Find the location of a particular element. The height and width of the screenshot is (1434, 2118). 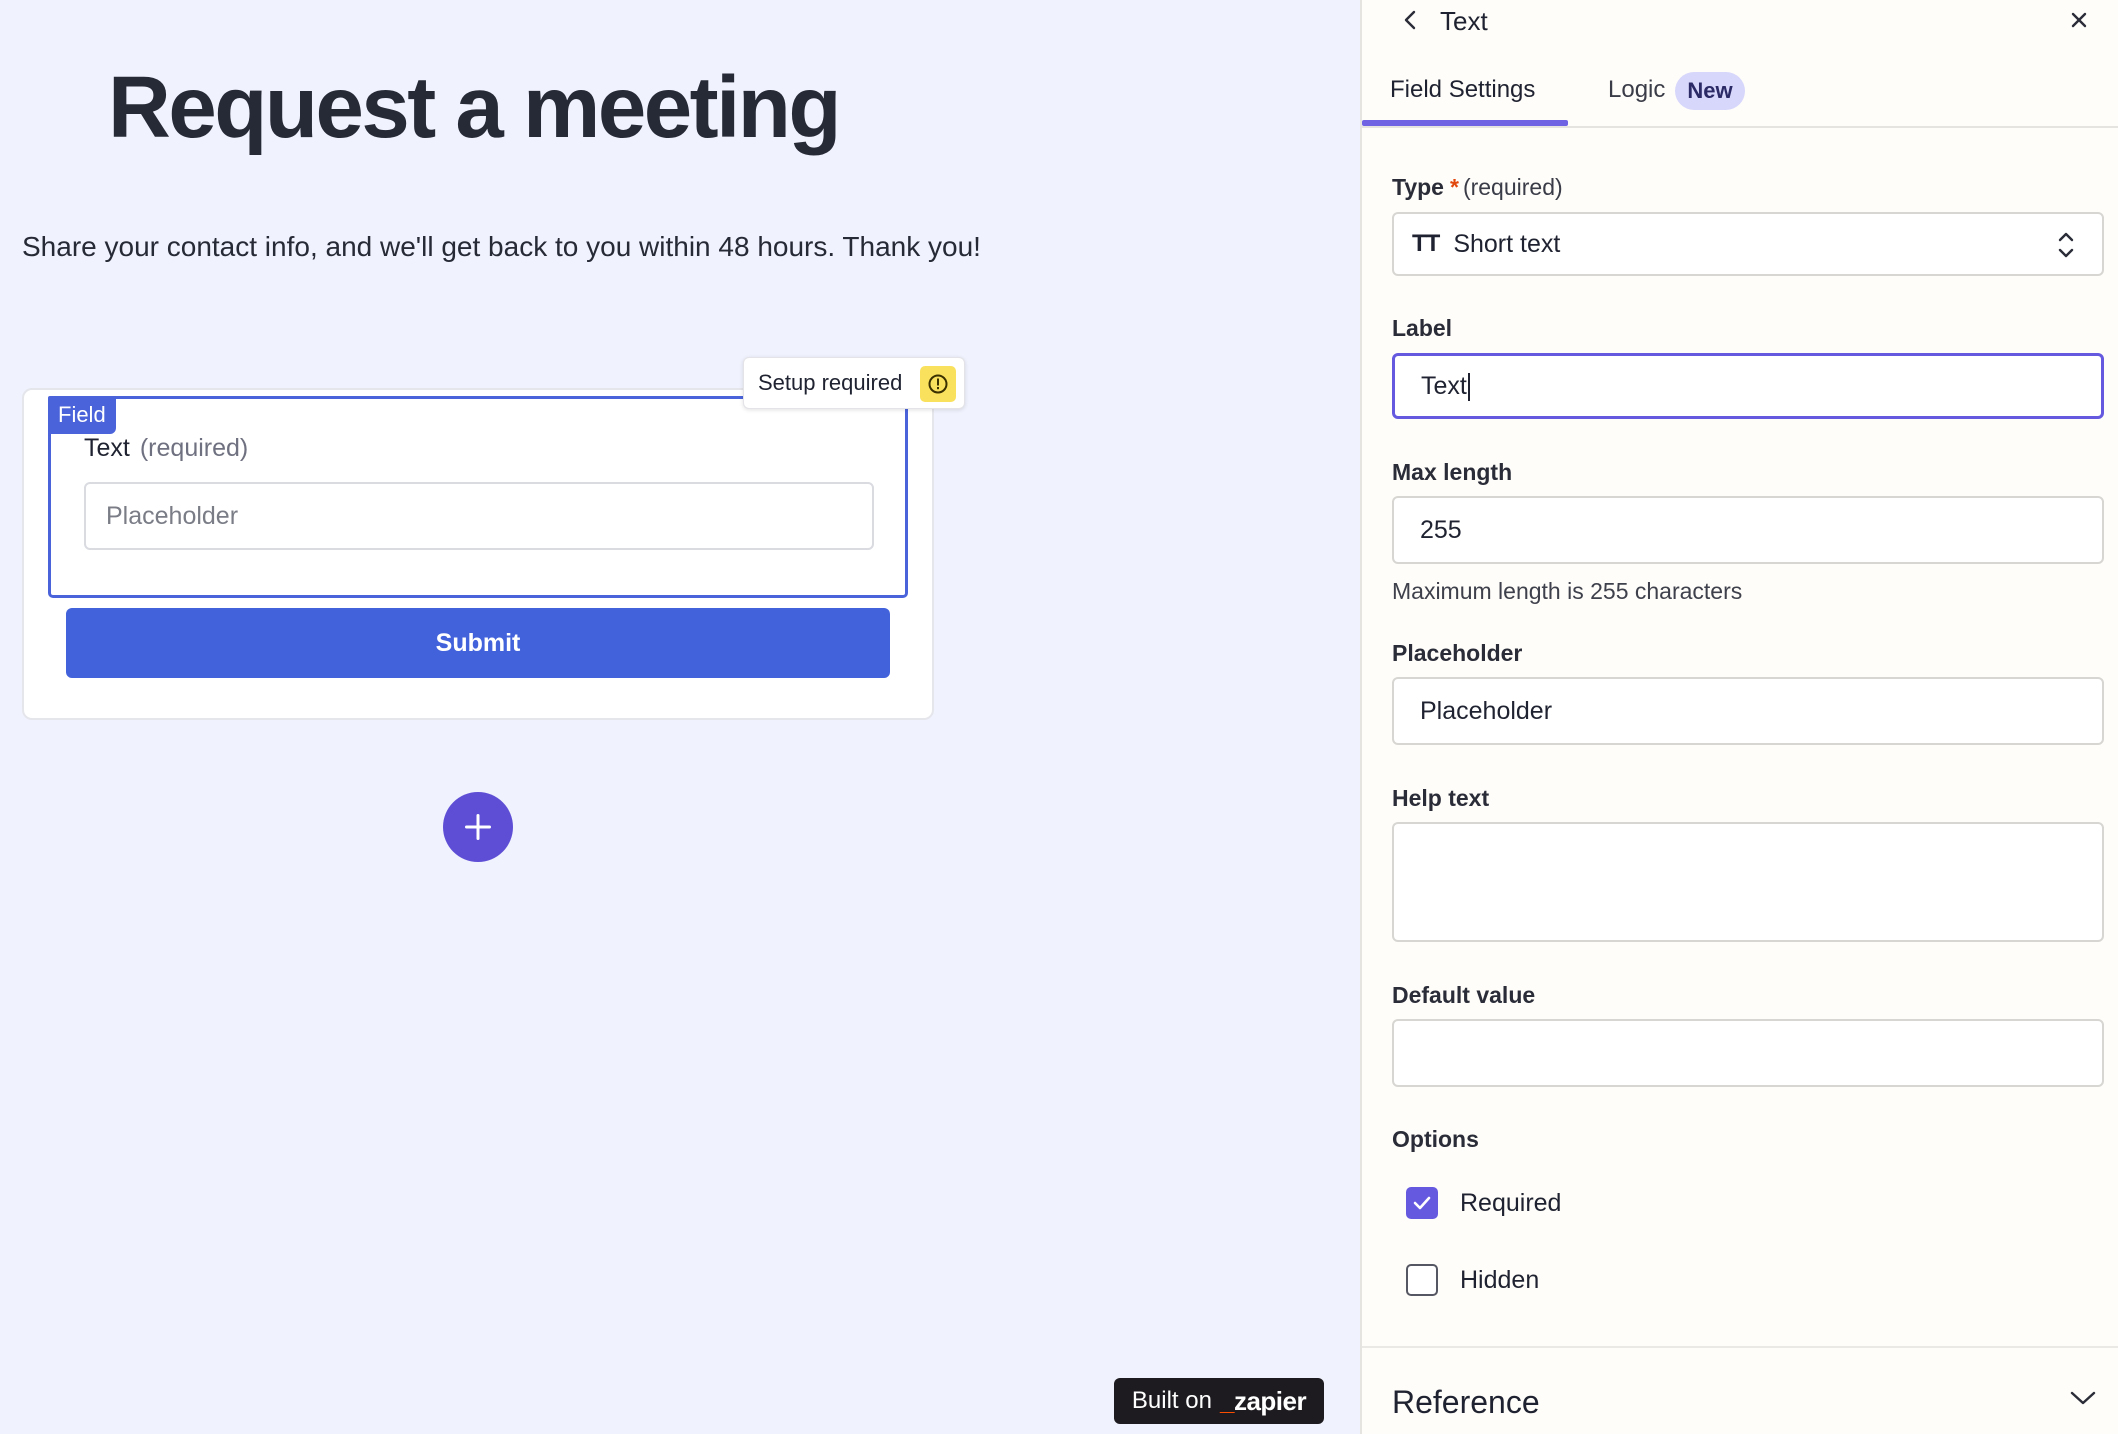

type-label: Type * (required) is located at coordinates (1477, 187).